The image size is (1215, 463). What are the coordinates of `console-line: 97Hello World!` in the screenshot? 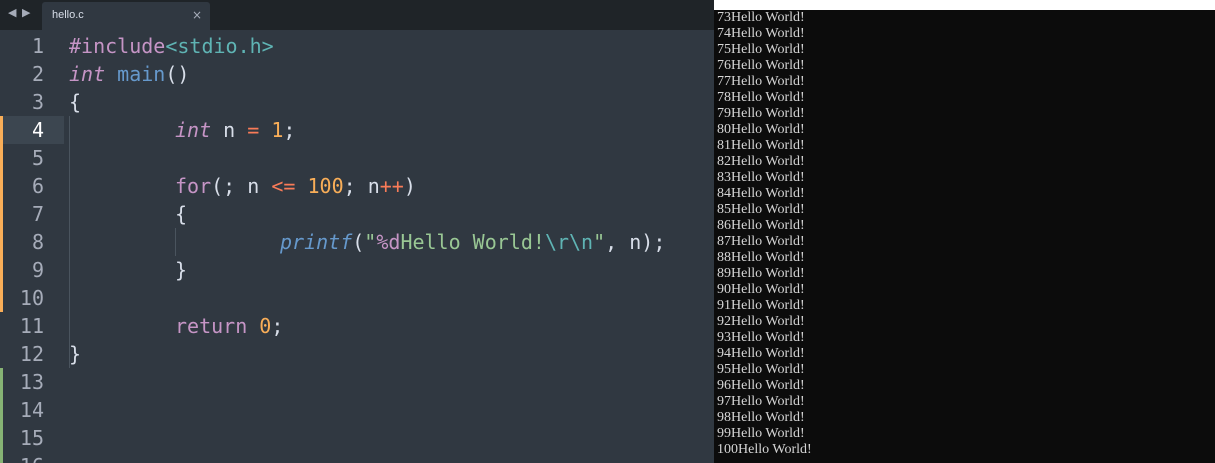 It's located at (761, 401).